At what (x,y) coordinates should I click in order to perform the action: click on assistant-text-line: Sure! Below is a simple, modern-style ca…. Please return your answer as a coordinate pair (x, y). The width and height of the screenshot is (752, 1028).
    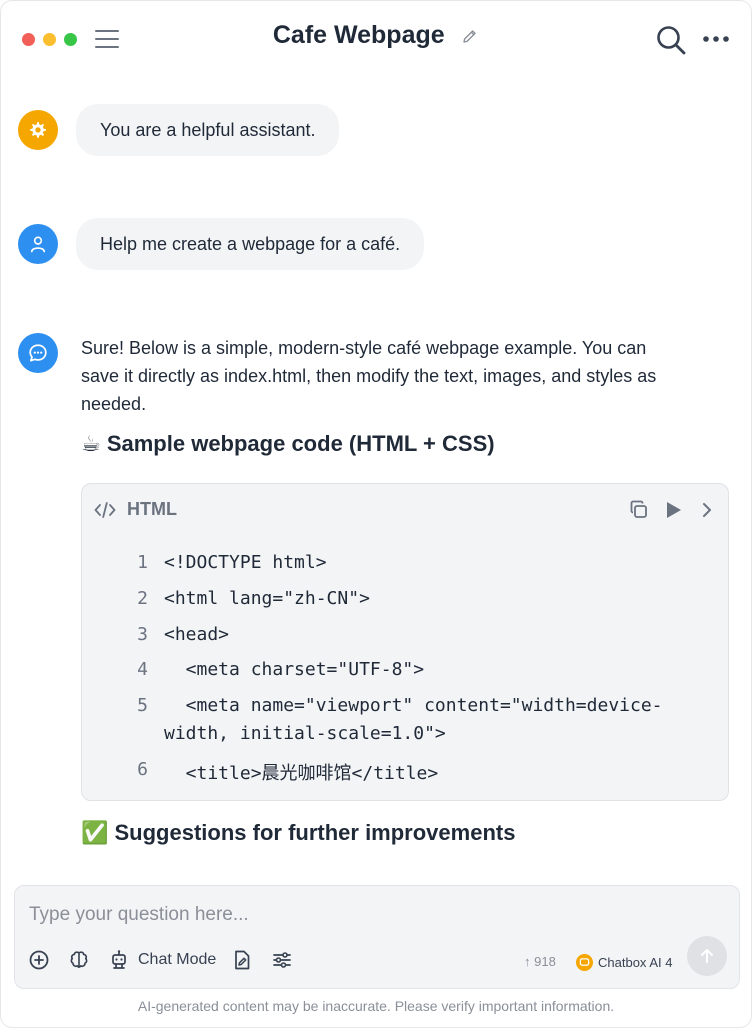
    Looking at the image, I should click on (364, 348).